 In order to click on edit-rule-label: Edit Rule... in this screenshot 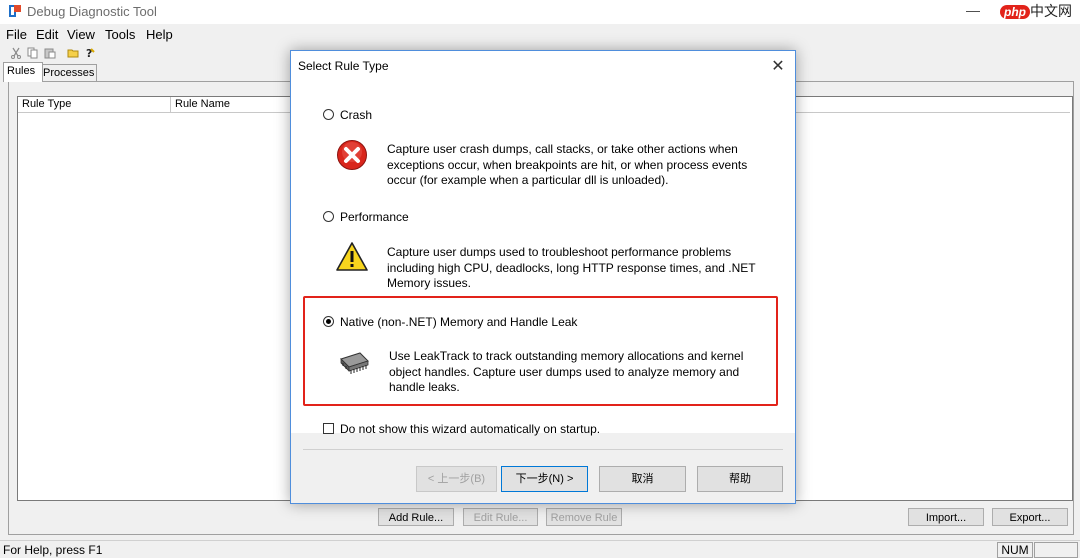, I will do `click(500, 518)`.